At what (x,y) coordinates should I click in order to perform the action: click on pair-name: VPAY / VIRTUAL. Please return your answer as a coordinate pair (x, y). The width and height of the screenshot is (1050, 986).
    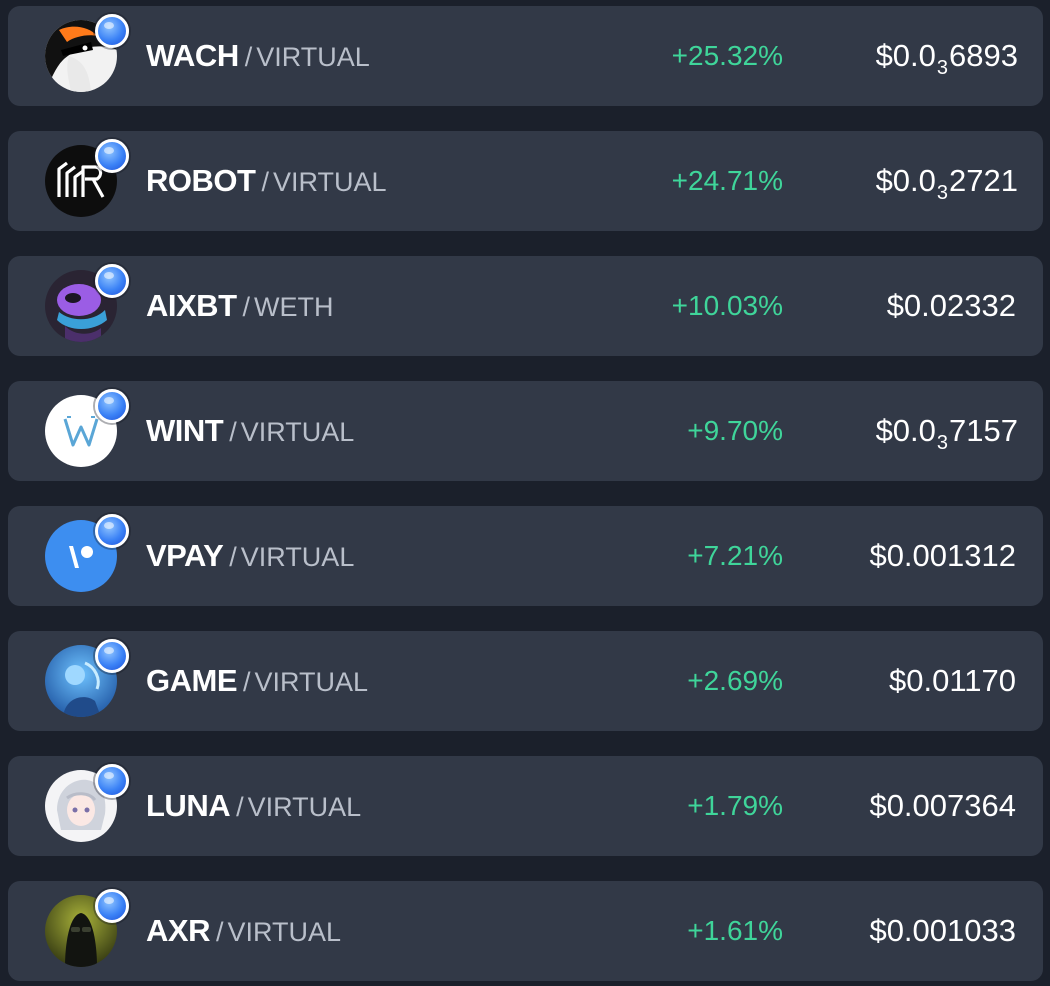
    Looking at the image, I should click on (250, 556).